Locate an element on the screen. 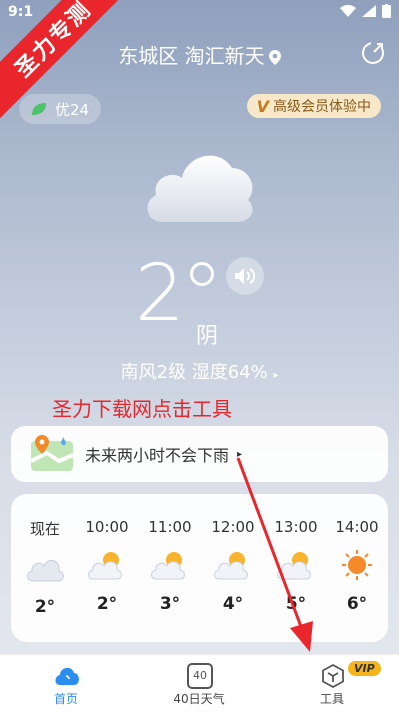  hour-temp: 6° is located at coordinates (357, 604).